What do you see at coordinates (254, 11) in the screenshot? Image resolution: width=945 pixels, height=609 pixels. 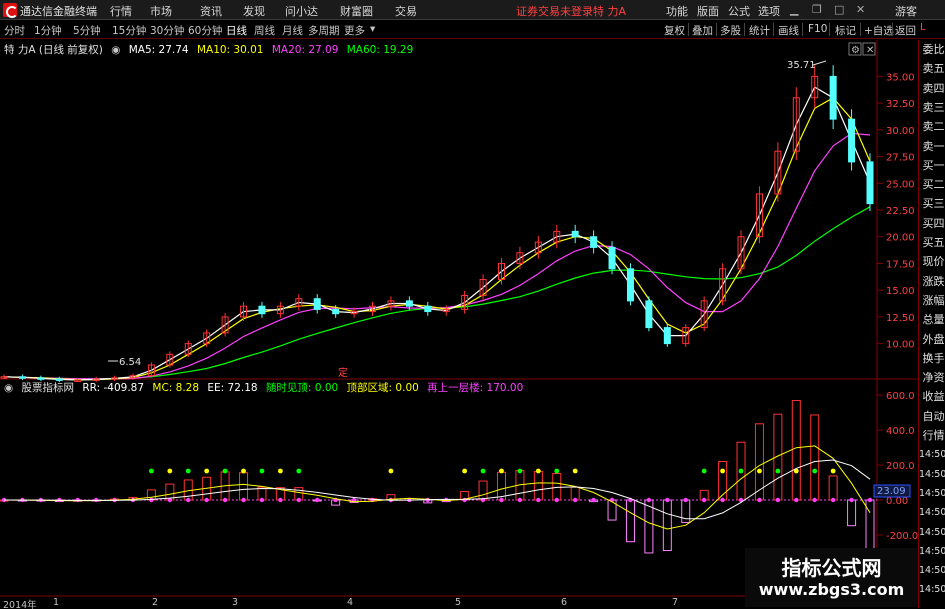 I see `menu-discover: 发现` at bounding box center [254, 11].